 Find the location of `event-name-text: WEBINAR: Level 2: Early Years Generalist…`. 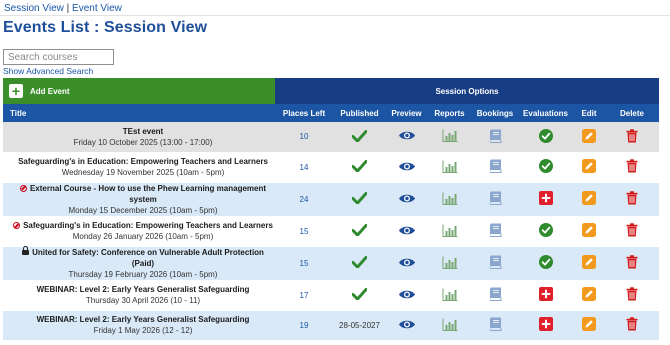

event-name-text: WEBINAR: Level 2: Early Years Generalist… is located at coordinates (143, 319).